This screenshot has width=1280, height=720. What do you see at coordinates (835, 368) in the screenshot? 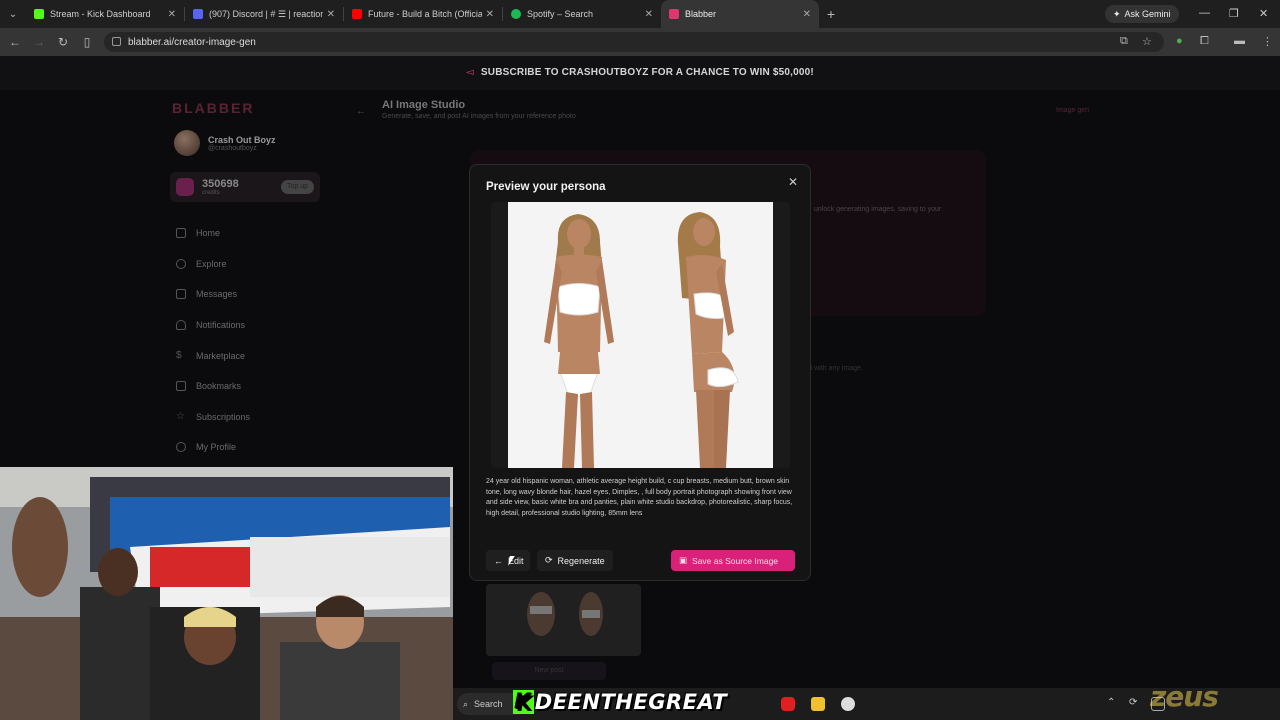
I see `background-hint-text: rt with any image.` at bounding box center [835, 368].